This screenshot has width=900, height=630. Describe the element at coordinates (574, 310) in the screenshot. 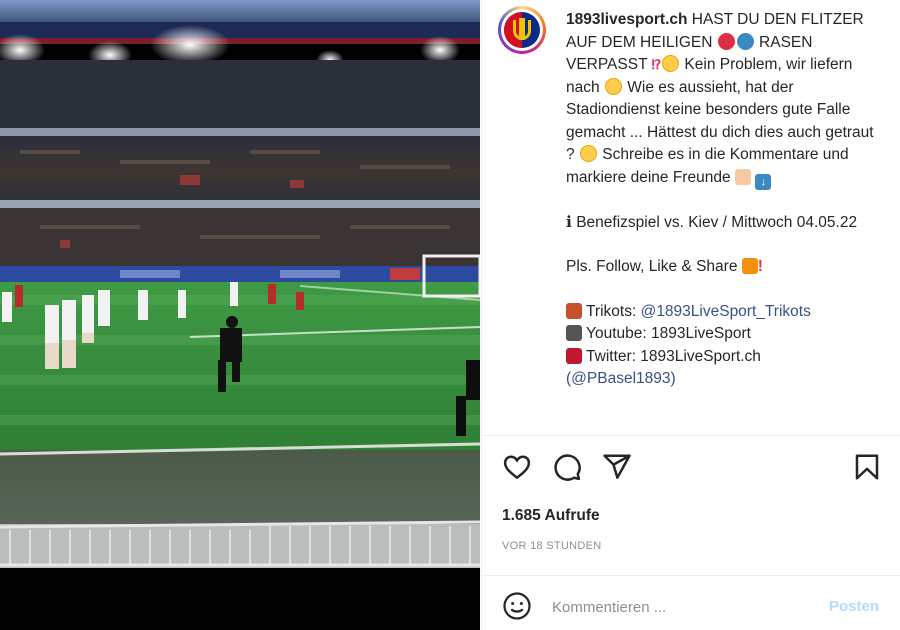

I see `shirt-icon` at that location.